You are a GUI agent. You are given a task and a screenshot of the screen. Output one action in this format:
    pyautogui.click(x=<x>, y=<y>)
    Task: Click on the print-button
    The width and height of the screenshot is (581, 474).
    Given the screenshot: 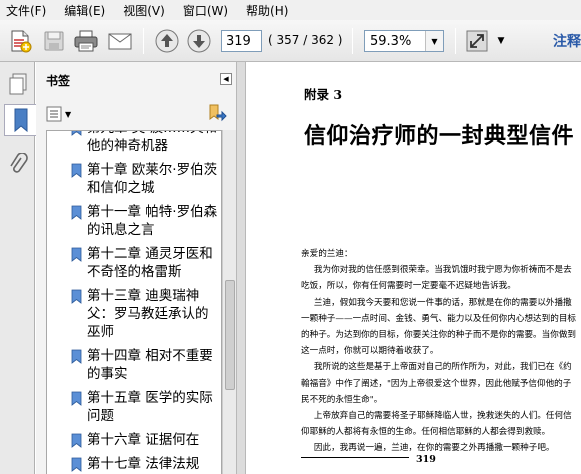 What is the action you would take?
    pyautogui.click(x=86, y=41)
    